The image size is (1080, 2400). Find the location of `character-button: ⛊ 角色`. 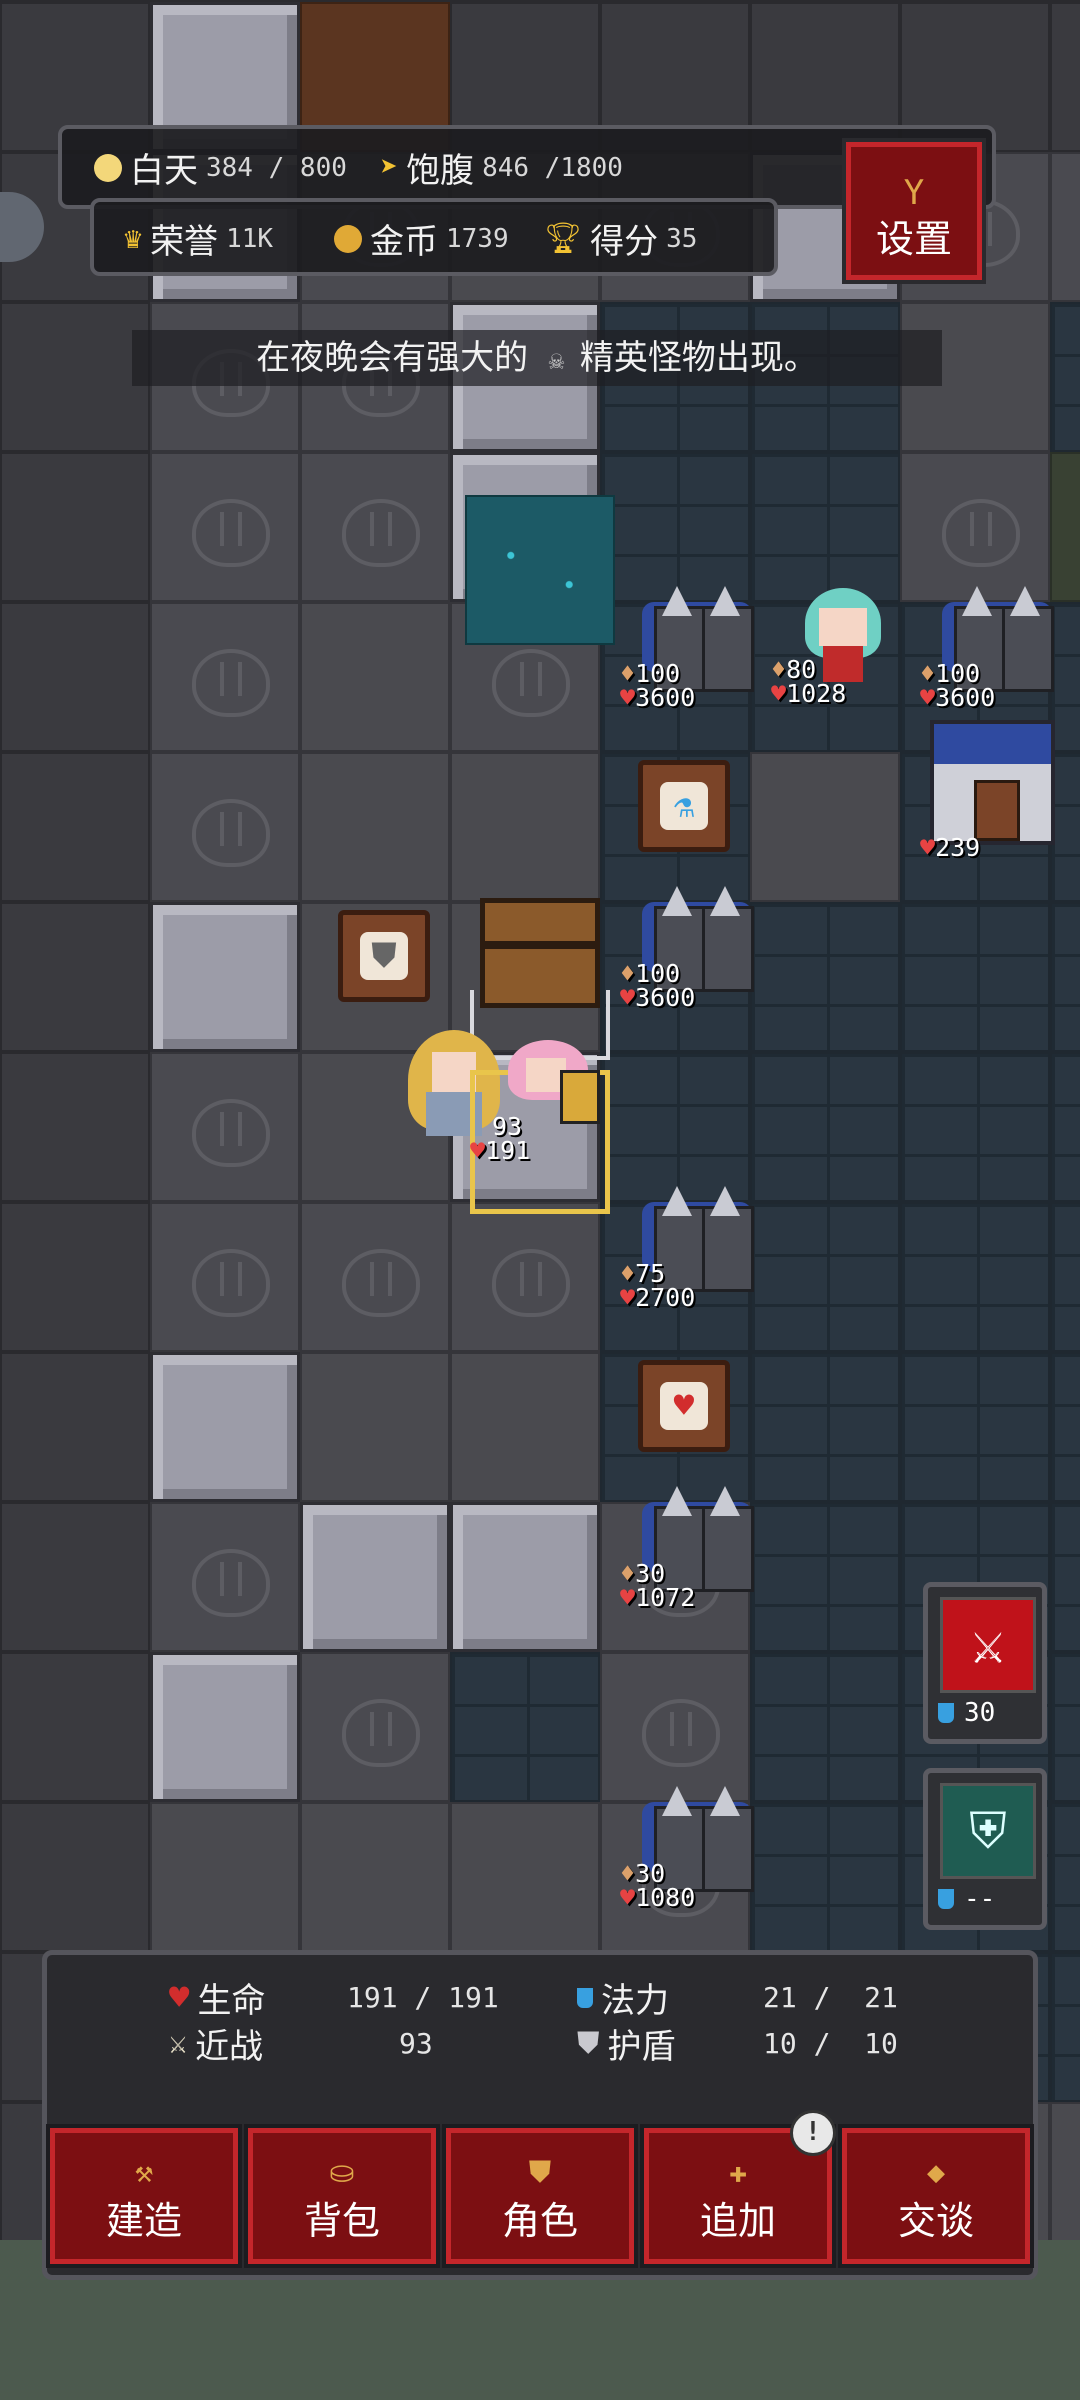

character-button: ⛊ 角色 is located at coordinates (540, 2196).